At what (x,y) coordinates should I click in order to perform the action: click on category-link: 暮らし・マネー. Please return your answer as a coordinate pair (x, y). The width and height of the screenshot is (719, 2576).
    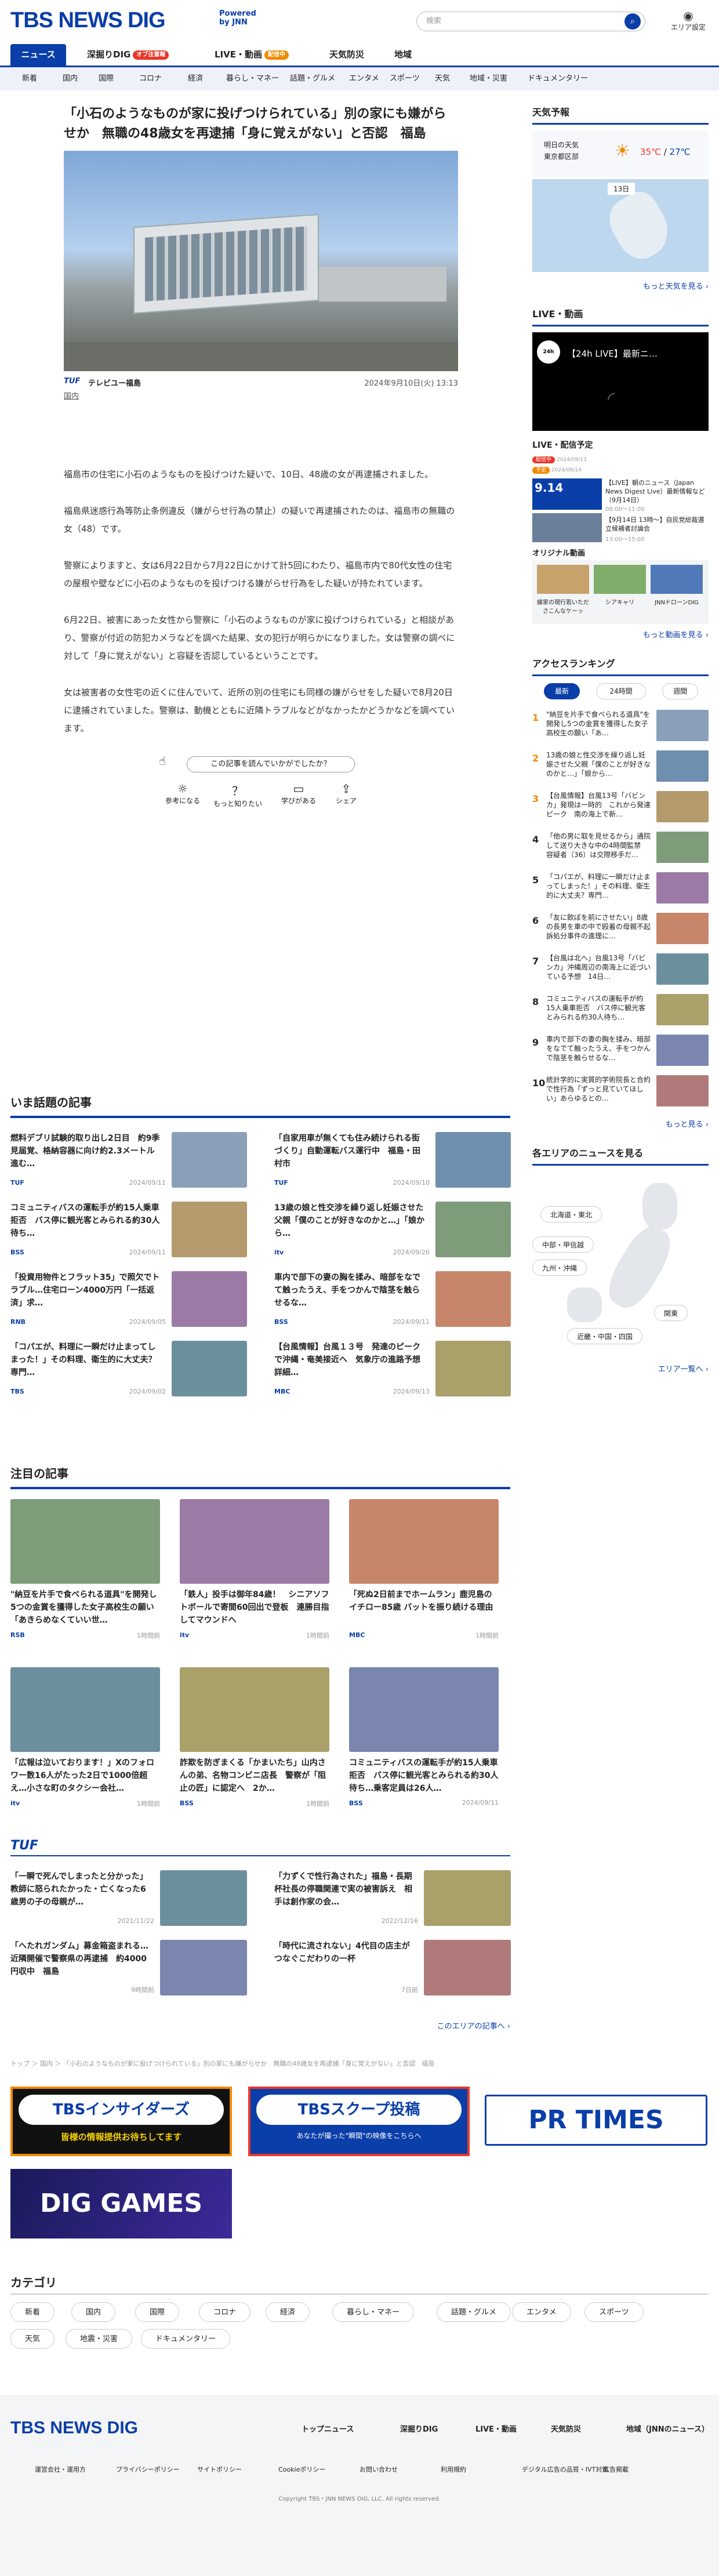
    Looking at the image, I should click on (252, 78).